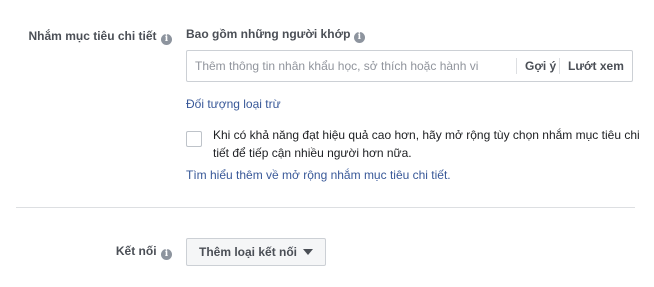  What do you see at coordinates (325, 207) in the screenshot?
I see `section-divider` at bounding box center [325, 207].